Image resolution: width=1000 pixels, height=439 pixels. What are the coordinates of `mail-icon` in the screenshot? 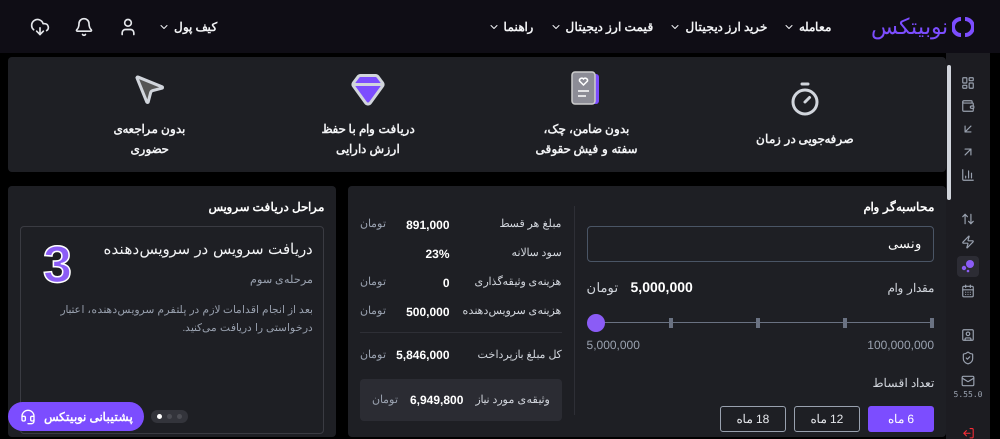 It's located at (968, 381).